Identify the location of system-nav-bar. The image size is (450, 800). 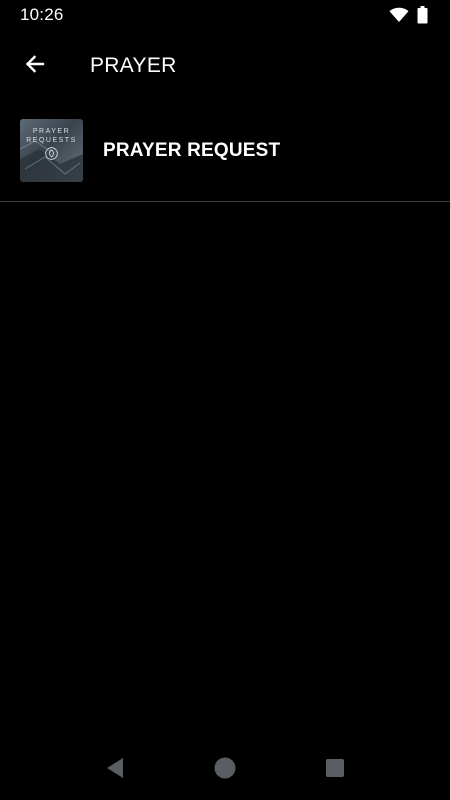
(225, 770).